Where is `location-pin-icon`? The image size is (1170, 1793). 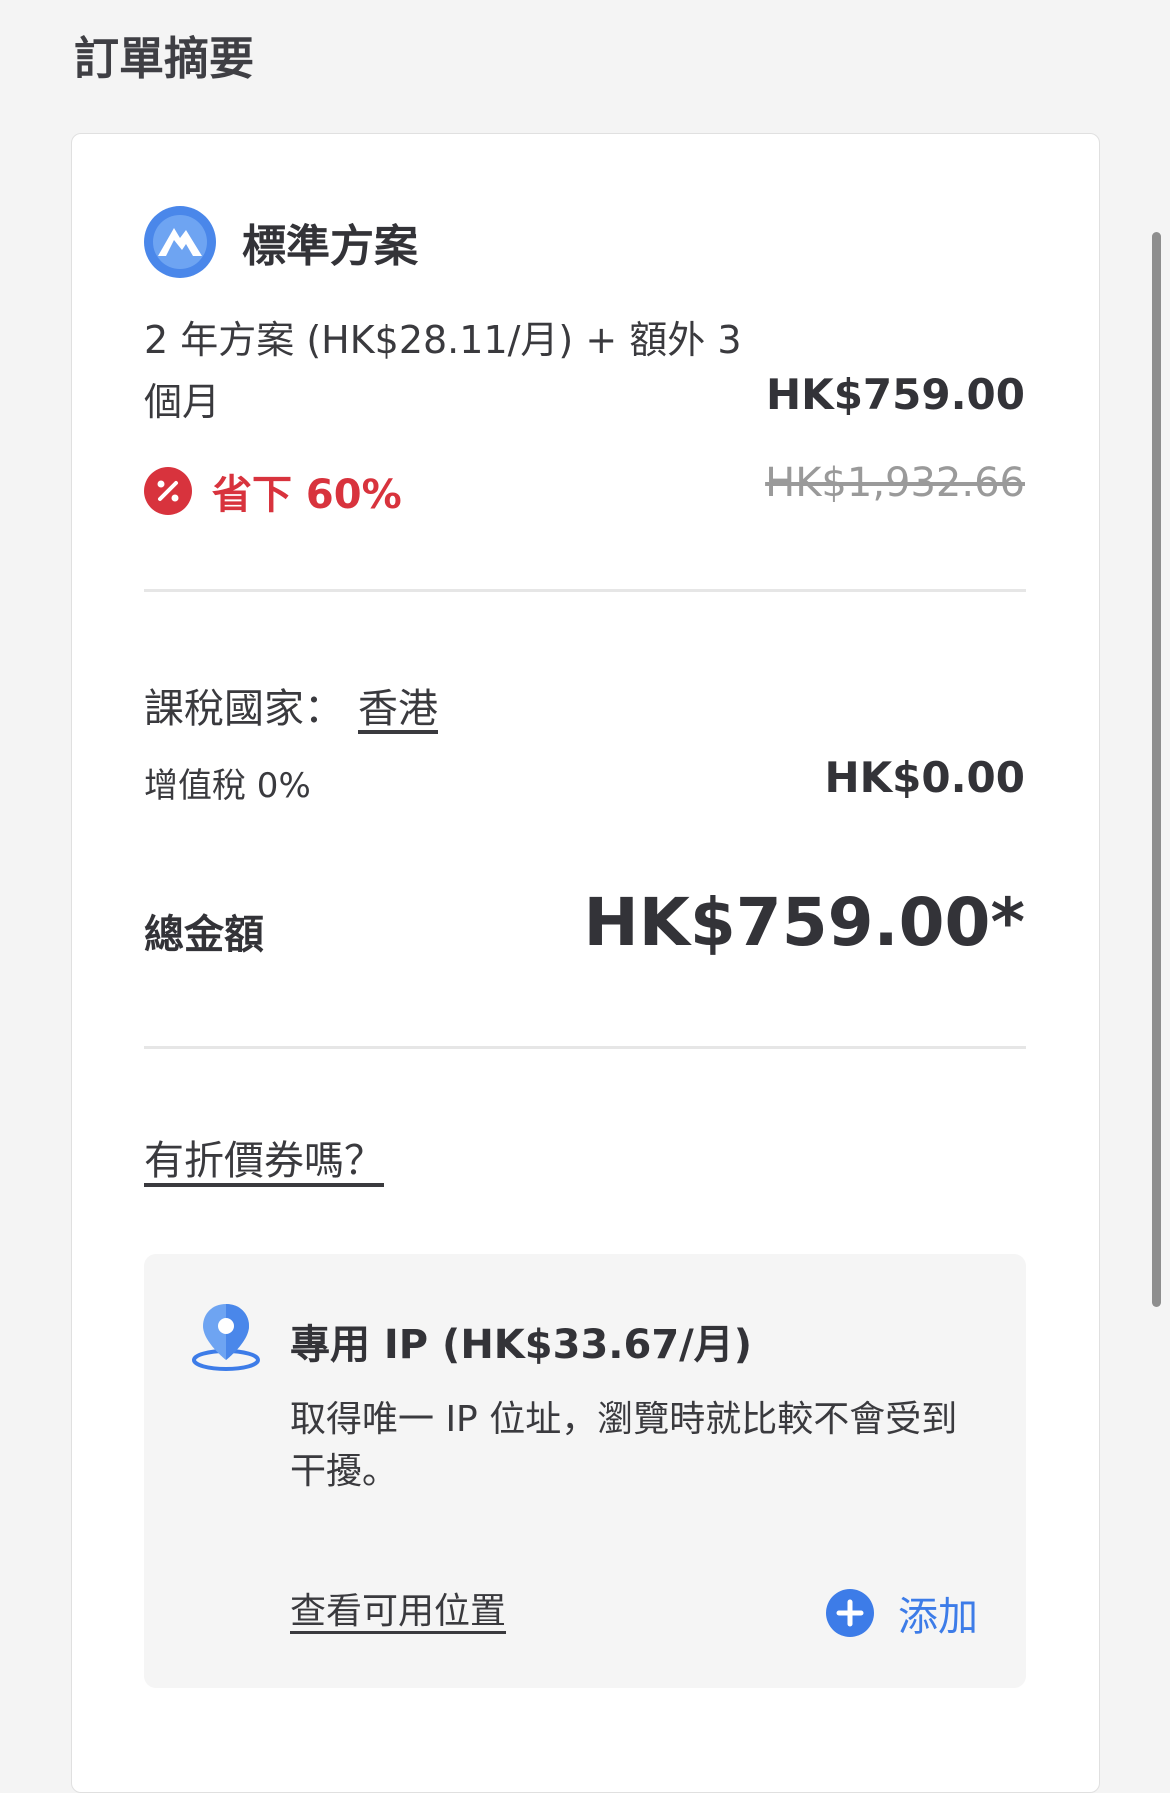
location-pin-icon is located at coordinates (226, 1337).